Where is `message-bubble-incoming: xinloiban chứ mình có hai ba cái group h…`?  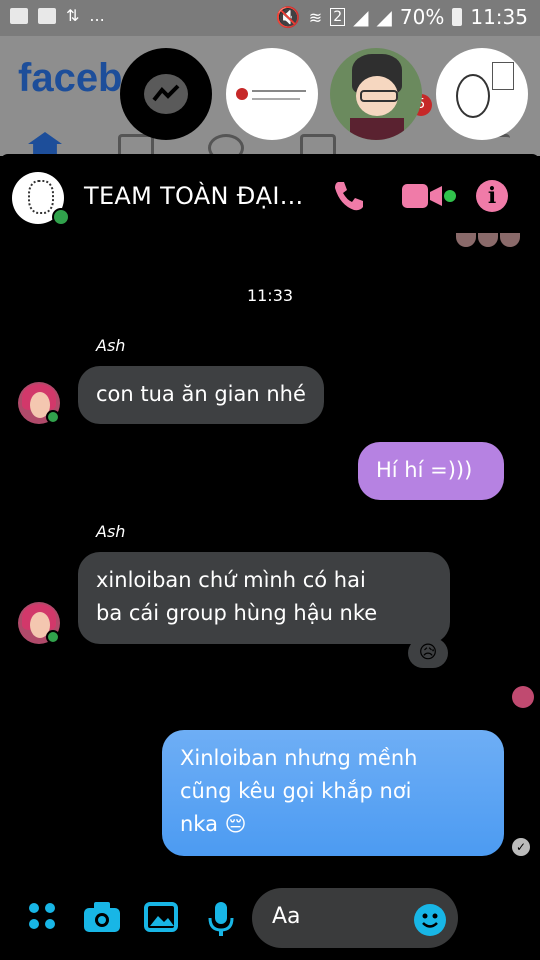 message-bubble-incoming: xinloiban chứ mình có hai ba cái group h… is located at coordinates (264, 598).